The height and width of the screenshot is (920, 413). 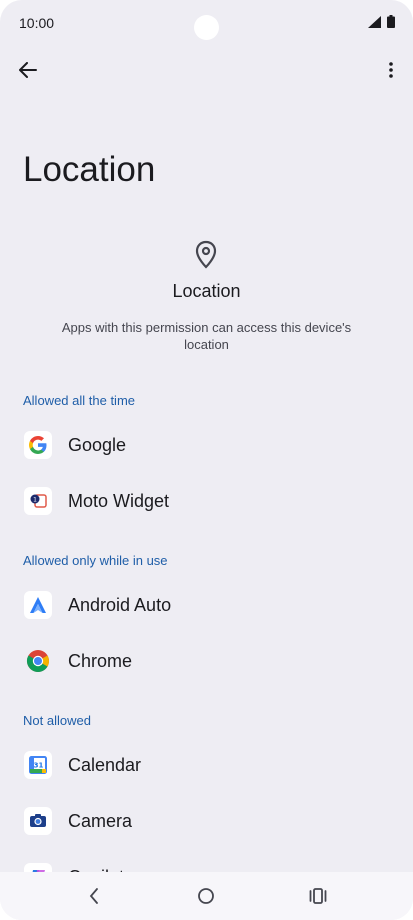 I want to click on top-app-bar, so click(x=206, y=70).